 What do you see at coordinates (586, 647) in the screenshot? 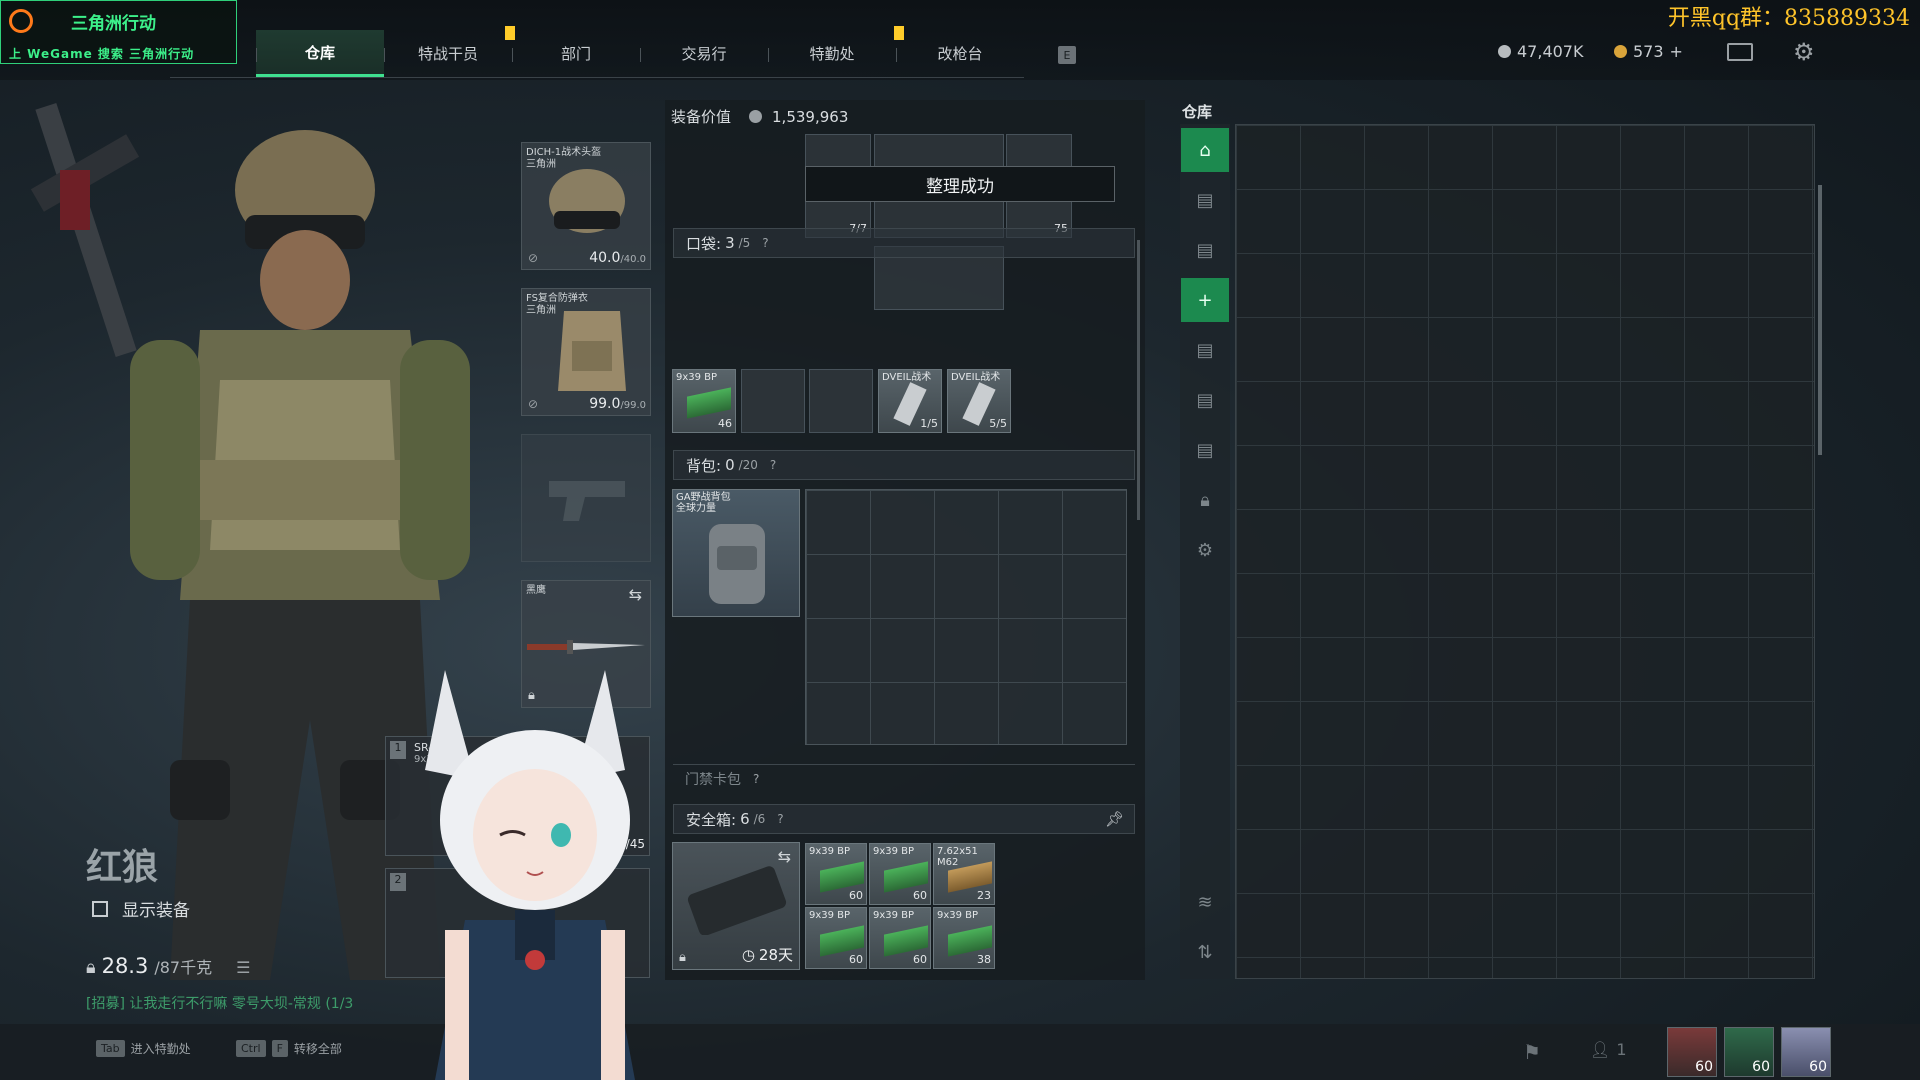
I see `knife-image` at bounding box center [586, 647].